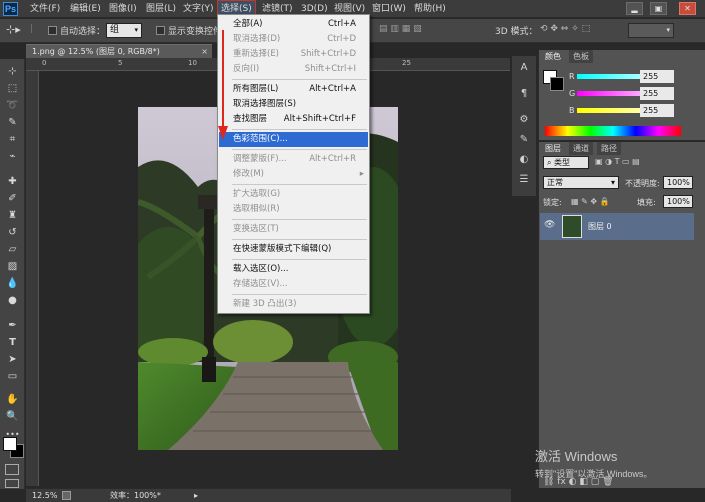 This screenshot has height=502, width=705. Describe the element at coordinates (565, 29) in the screenshot. I see `3d-tools-icons: ⟲ ✥ ⇔ ✧ ⬚` at that location.